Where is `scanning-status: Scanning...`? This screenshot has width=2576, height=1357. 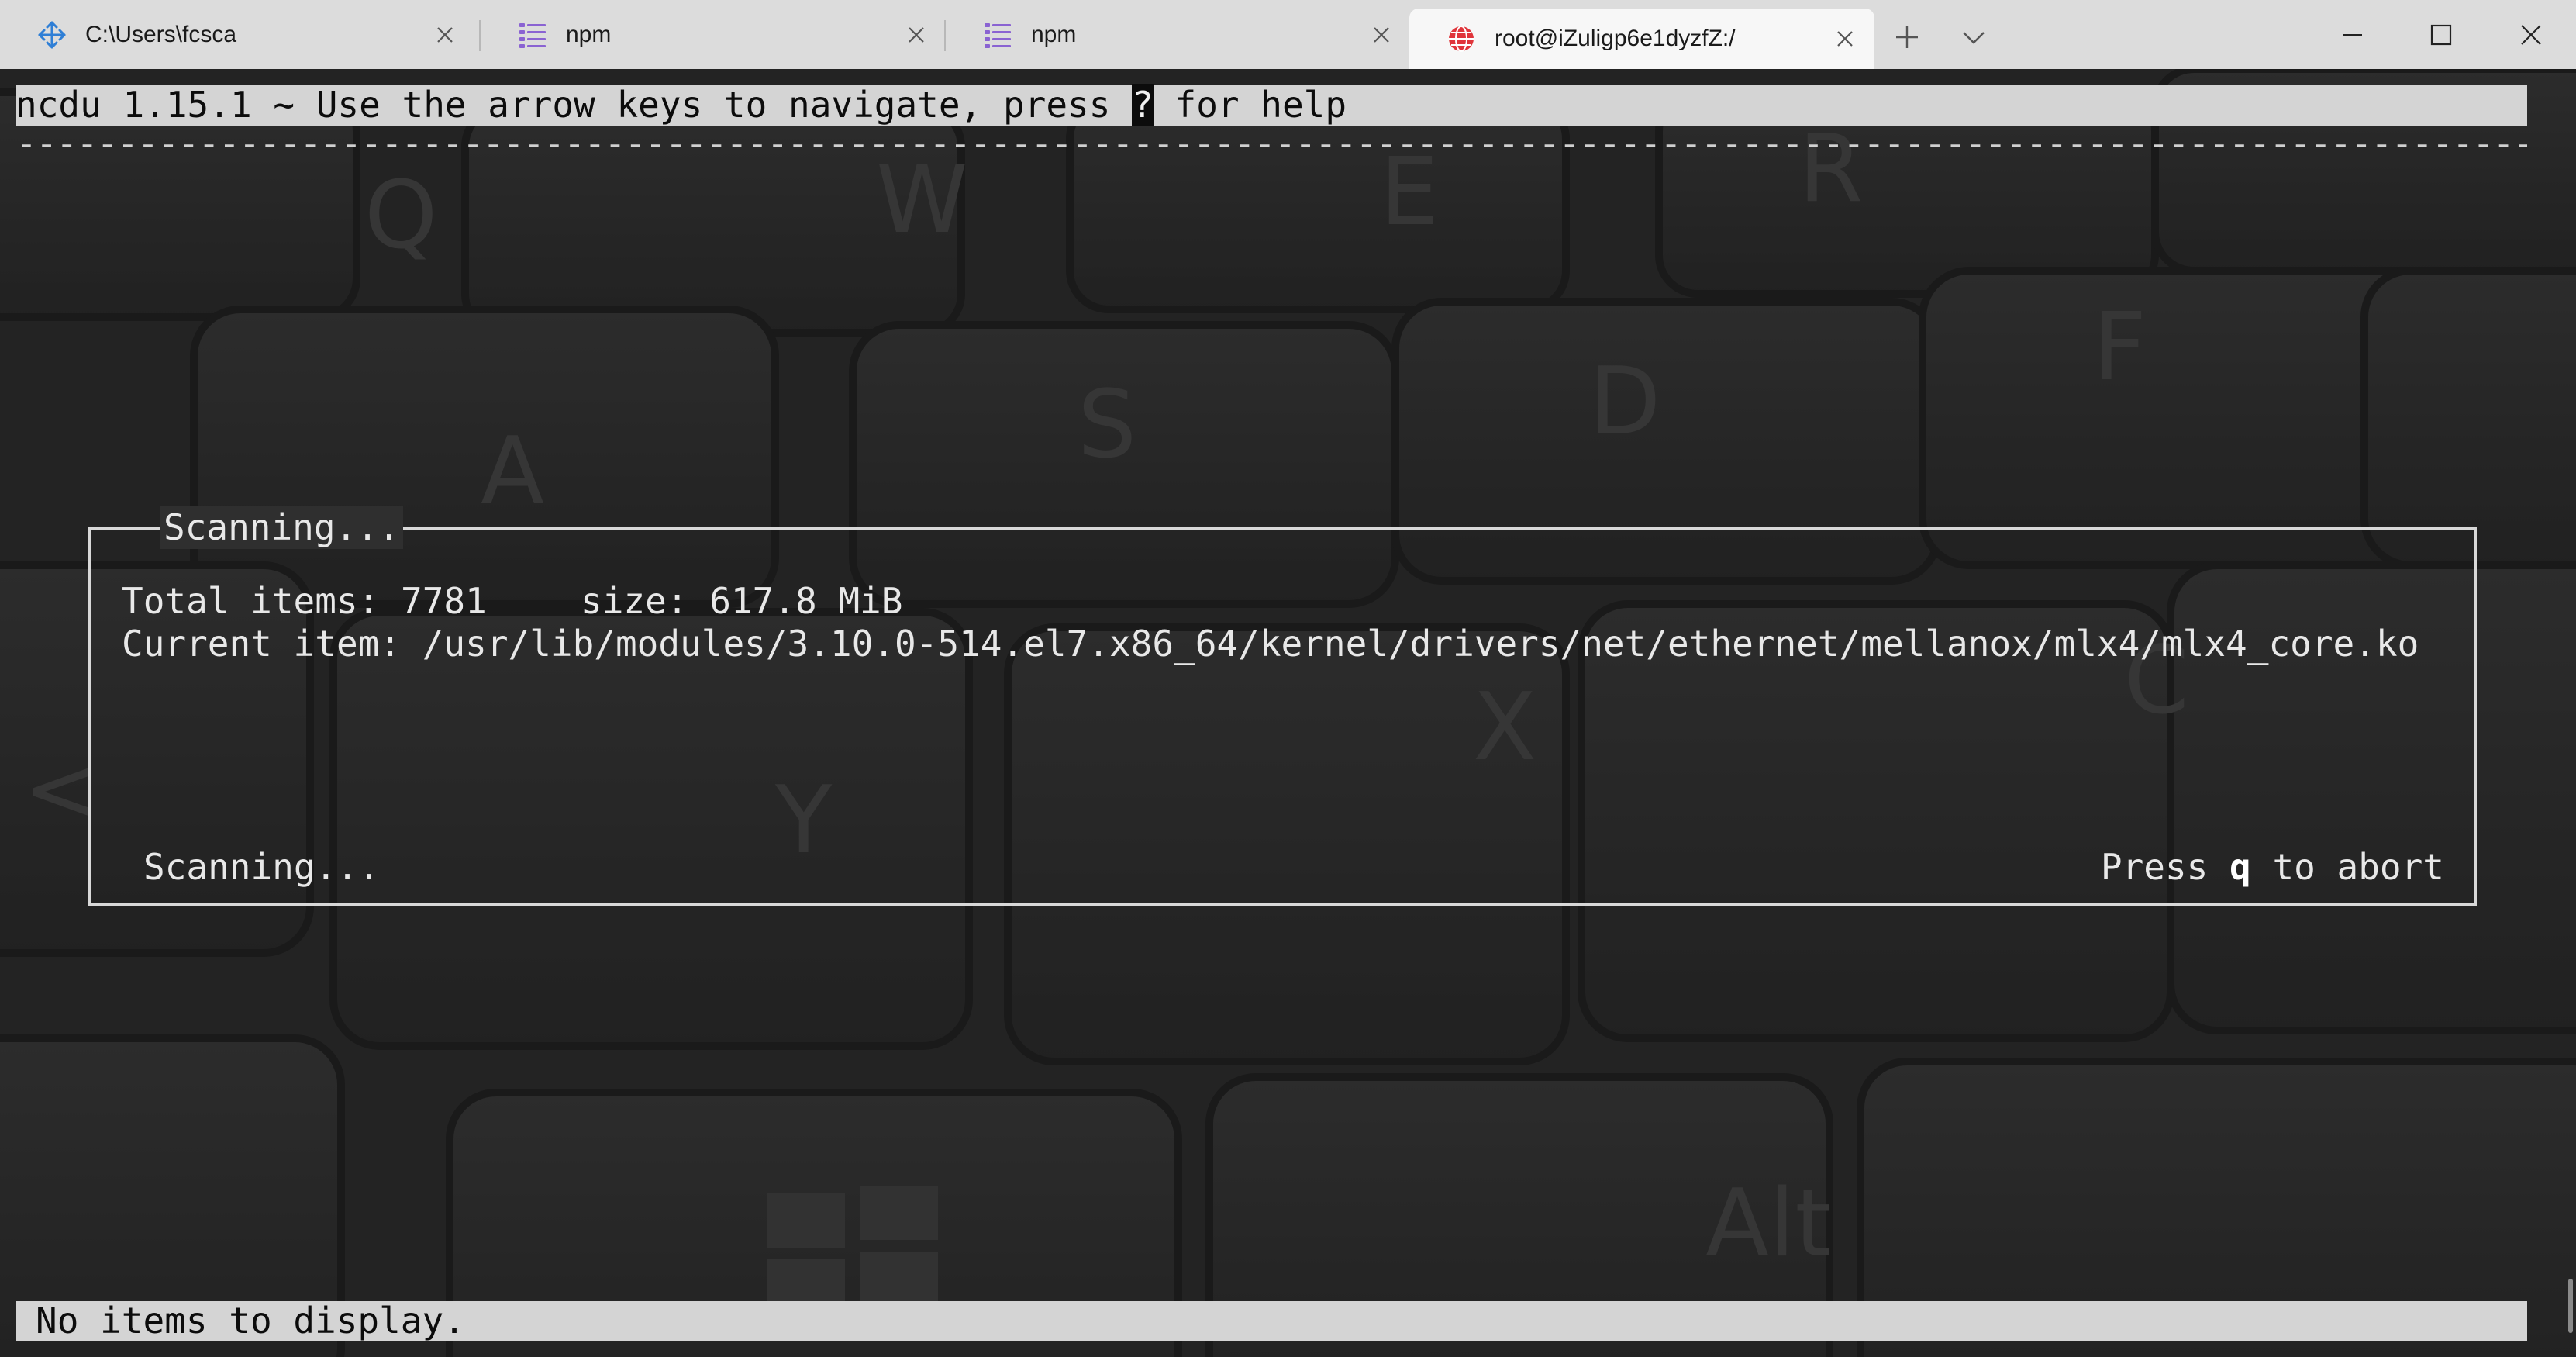 scanning-status: Scanning... is located at coordinates (261, 867).